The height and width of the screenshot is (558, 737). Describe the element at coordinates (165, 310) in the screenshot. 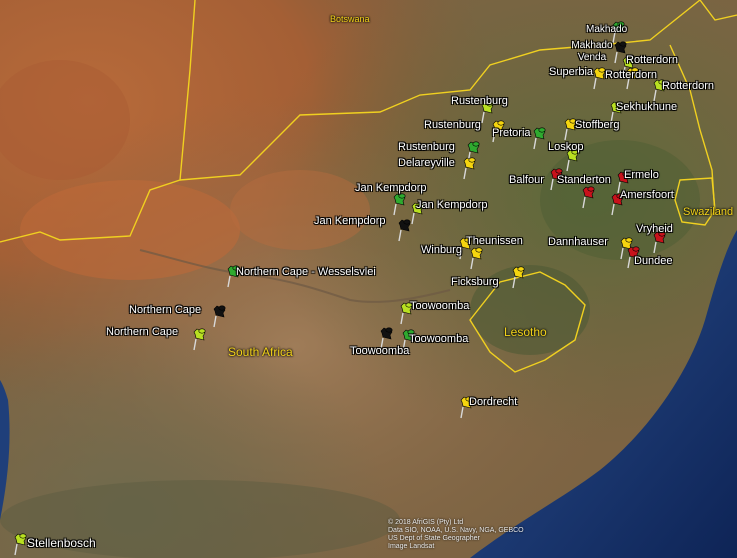

I see `place-label-northern-cape-1: Northern Cape` at that location.